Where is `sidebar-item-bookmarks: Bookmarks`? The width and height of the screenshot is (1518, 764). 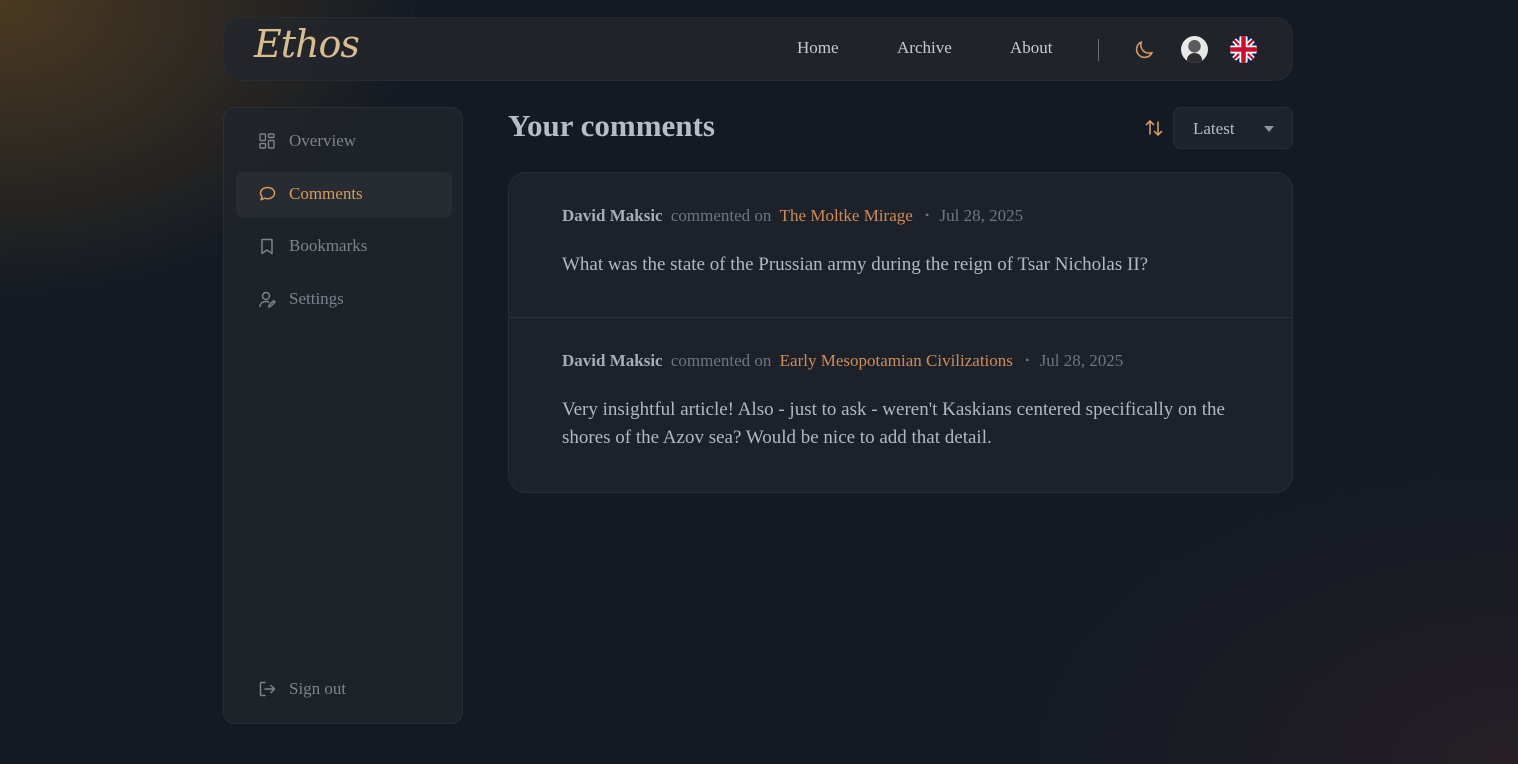 sidebar-item-bookmarks: Bookmarks is located at coordinates (344, 247).